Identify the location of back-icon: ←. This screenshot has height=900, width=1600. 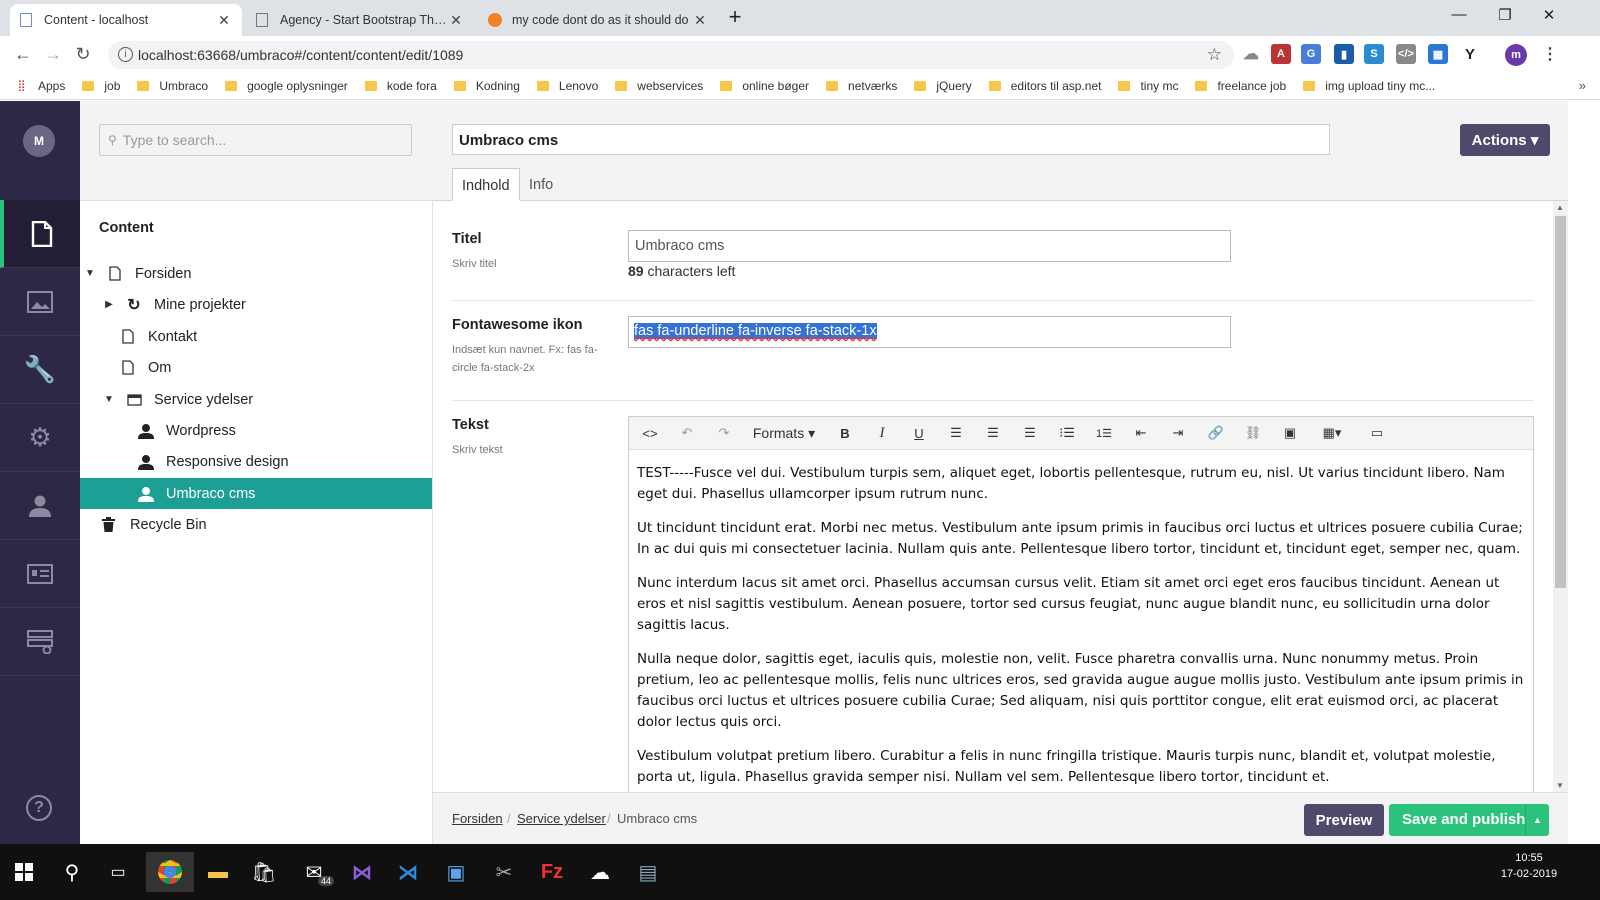
(23, 54).